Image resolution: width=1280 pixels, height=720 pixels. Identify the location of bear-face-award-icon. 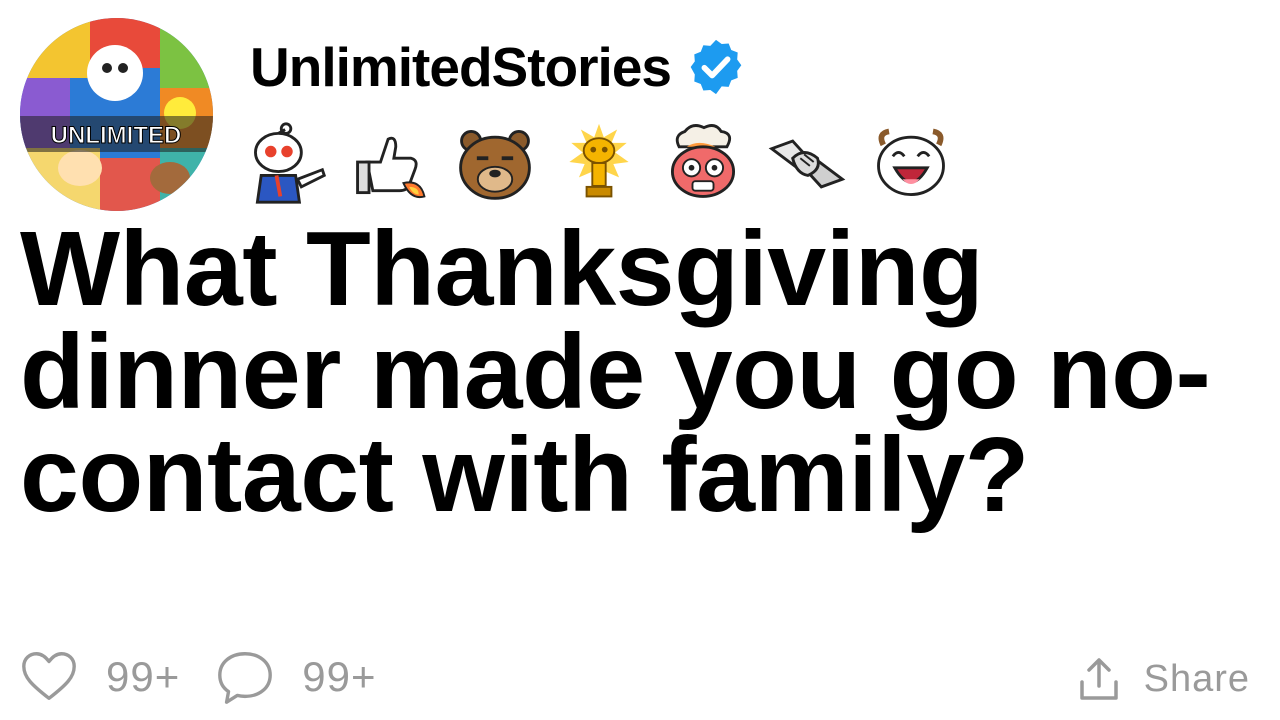
(495, 163).